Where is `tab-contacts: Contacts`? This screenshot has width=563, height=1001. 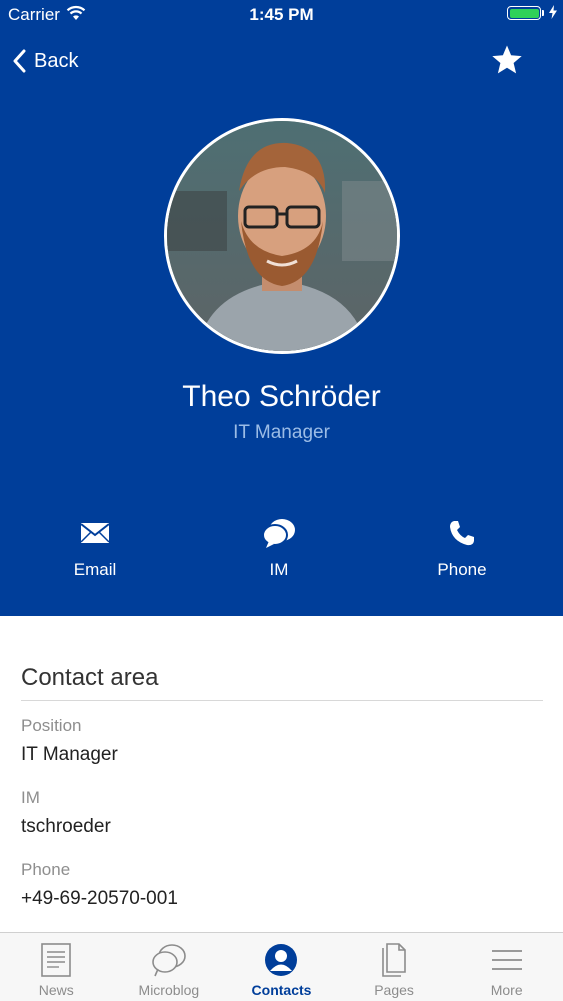 tab-contacts: Contacts is located at coordinates (281, 967).